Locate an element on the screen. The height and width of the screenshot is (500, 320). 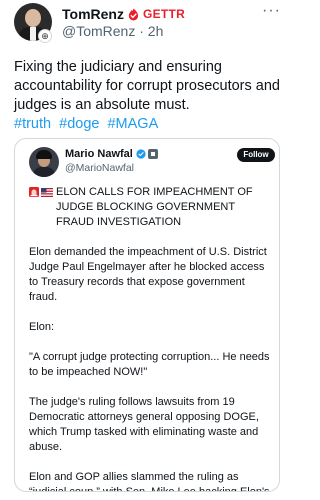
author-row: TomRenz GETTR is located at coordinates (123, 14).